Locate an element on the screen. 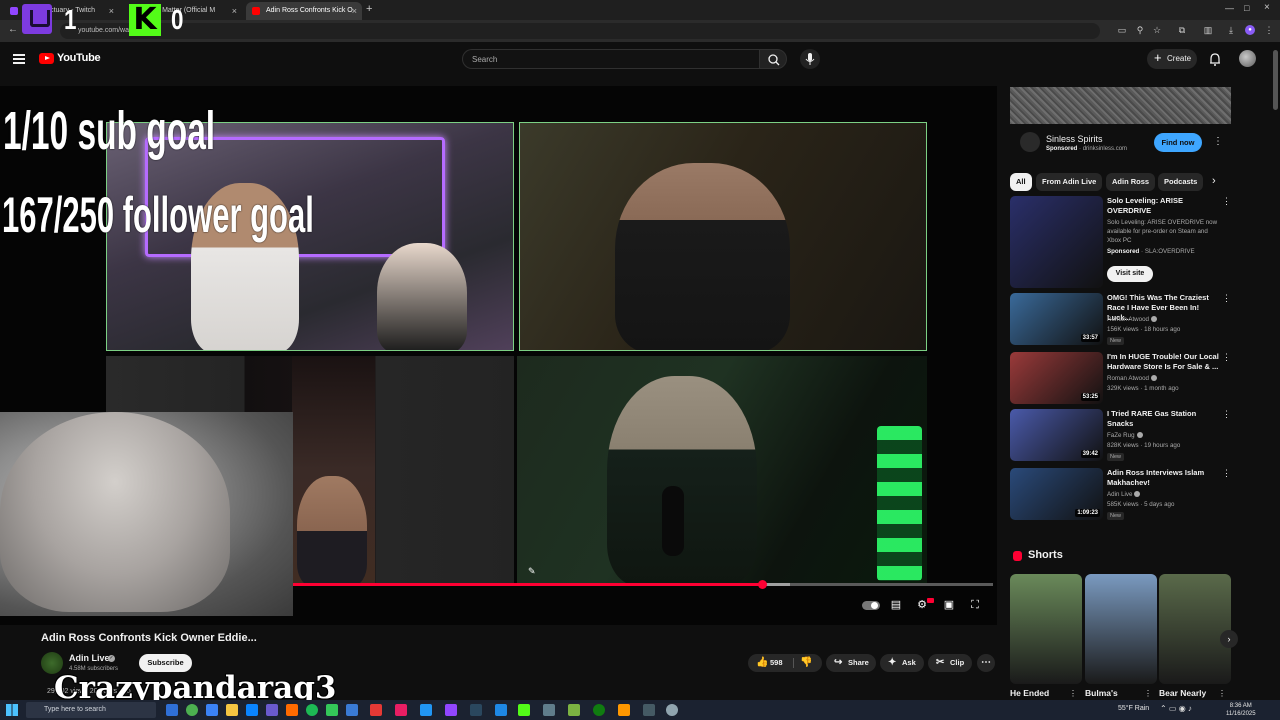 The height and width of the screenshot is (720, 1280). scrollbar-thumb is located at coordinates (1275, 80).